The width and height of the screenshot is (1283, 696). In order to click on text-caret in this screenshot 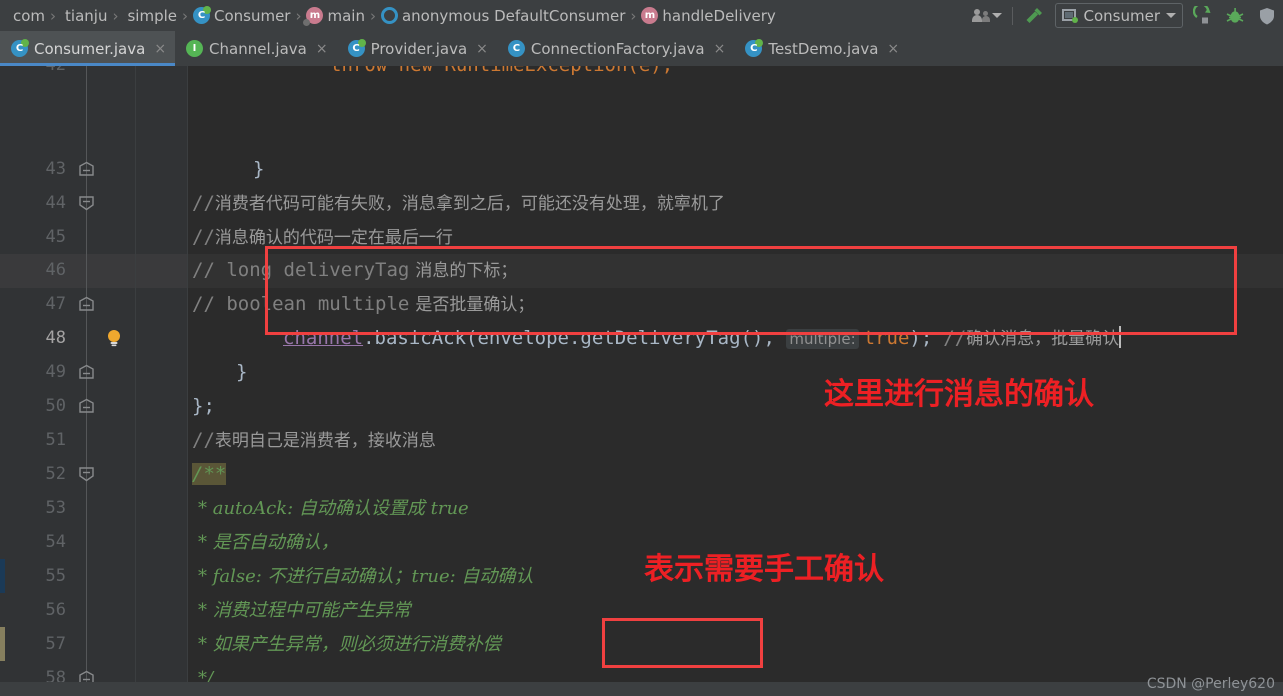, I will do `click(1120, 337)`.